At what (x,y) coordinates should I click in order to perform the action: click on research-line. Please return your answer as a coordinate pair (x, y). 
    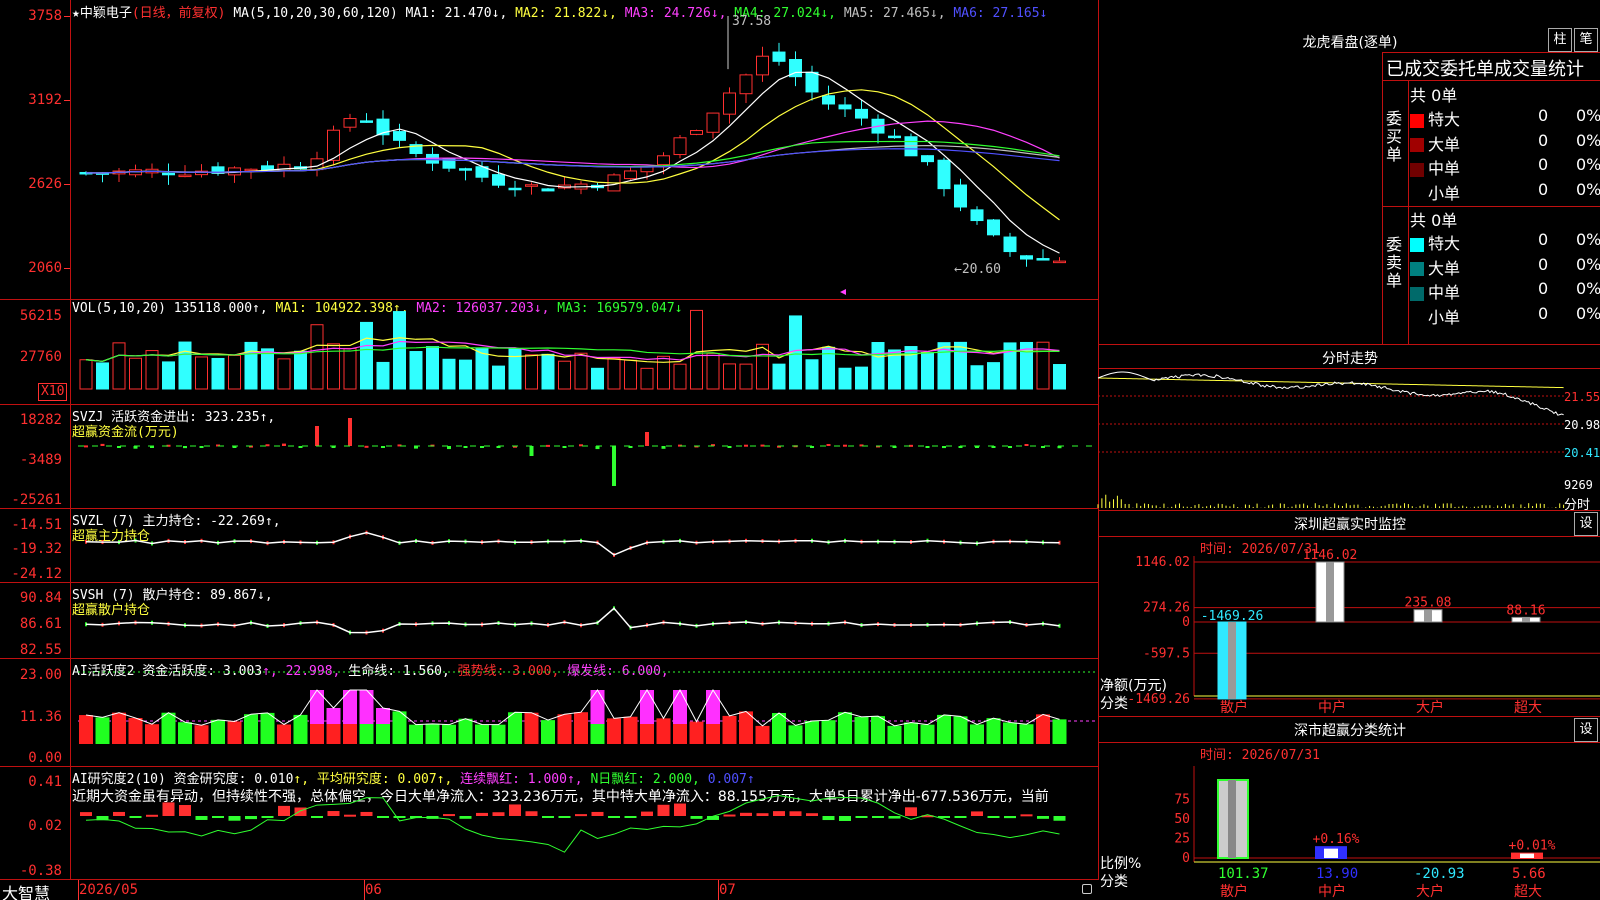
    Looking at the image, I should click on (572, 823).